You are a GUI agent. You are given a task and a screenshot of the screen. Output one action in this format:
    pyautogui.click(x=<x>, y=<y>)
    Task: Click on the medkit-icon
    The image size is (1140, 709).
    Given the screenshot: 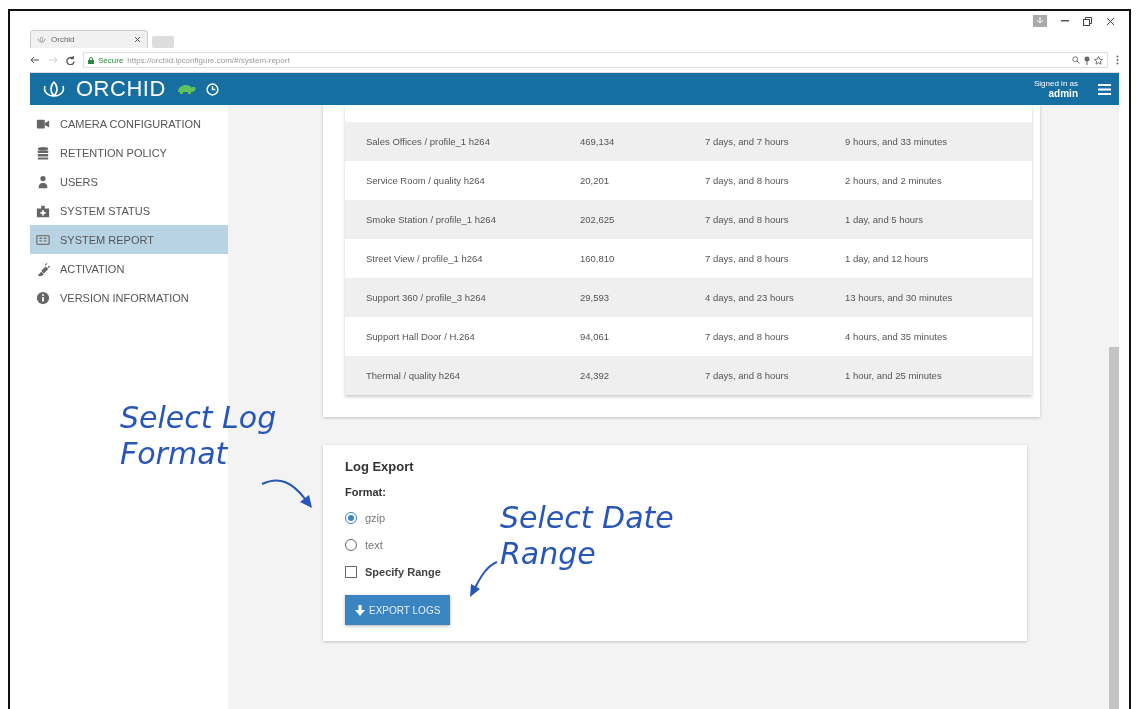 What is the action you would take?
    pyautogui.click(x=43, y=210)
    